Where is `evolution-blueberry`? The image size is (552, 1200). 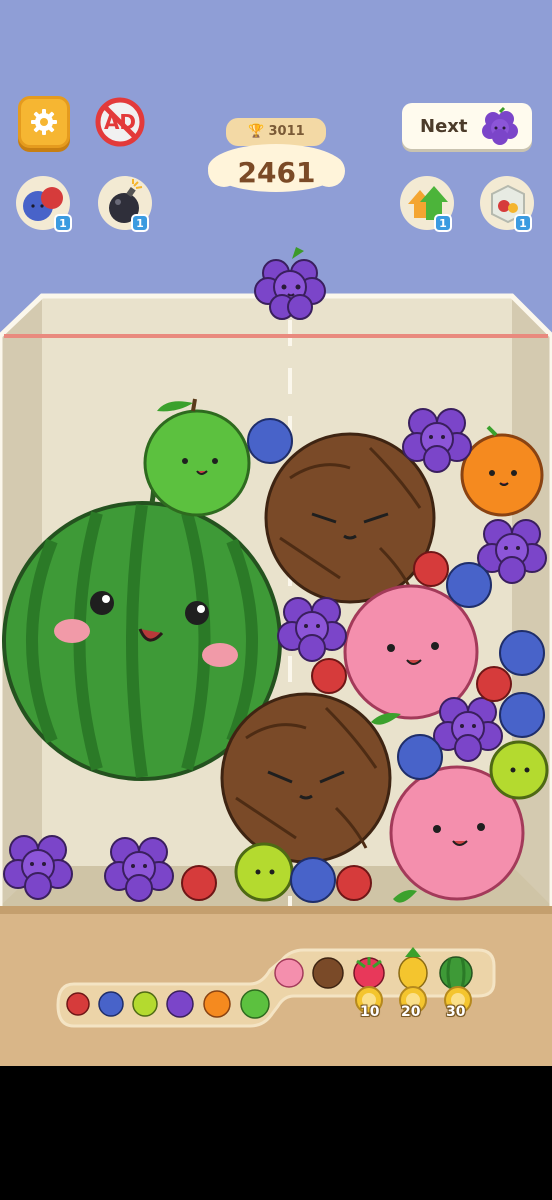 evolution-blueberry is located at coordinates (111, 1004).